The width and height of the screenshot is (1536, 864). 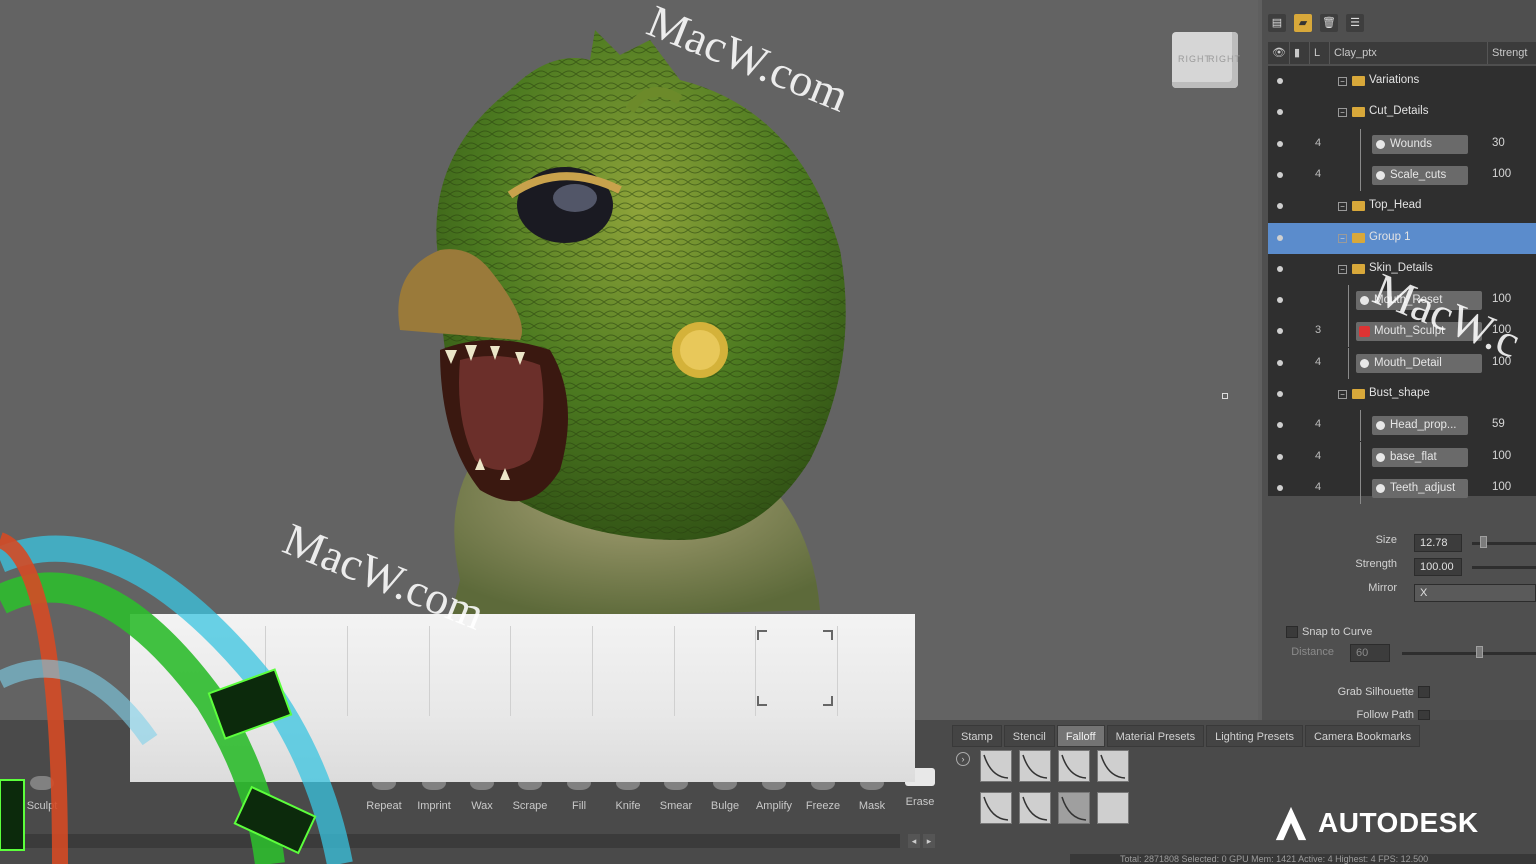 What do you see at coordinates (1479, 652) in the screenshot?
I see `distance-slider-knob` at bounding box center [1479, 652].